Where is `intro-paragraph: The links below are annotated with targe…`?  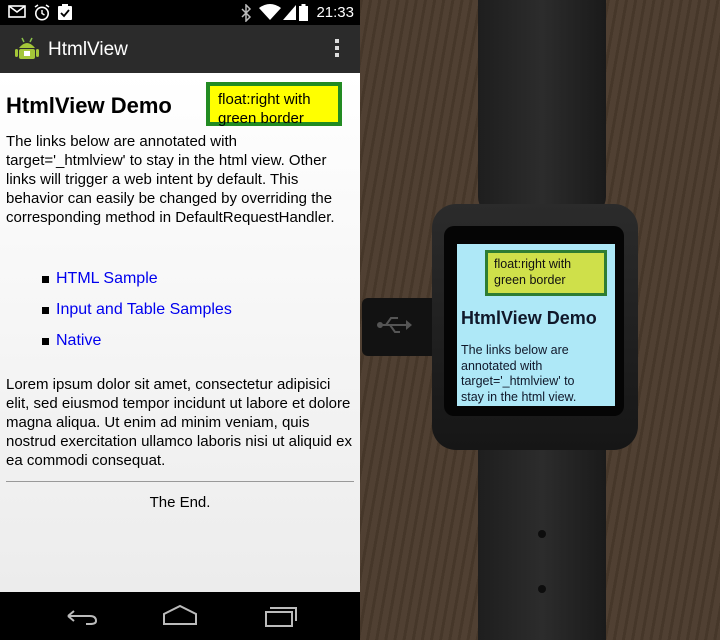 intro-paragraph: The links below are annotated with targe… is located at coordinates (170, 179).